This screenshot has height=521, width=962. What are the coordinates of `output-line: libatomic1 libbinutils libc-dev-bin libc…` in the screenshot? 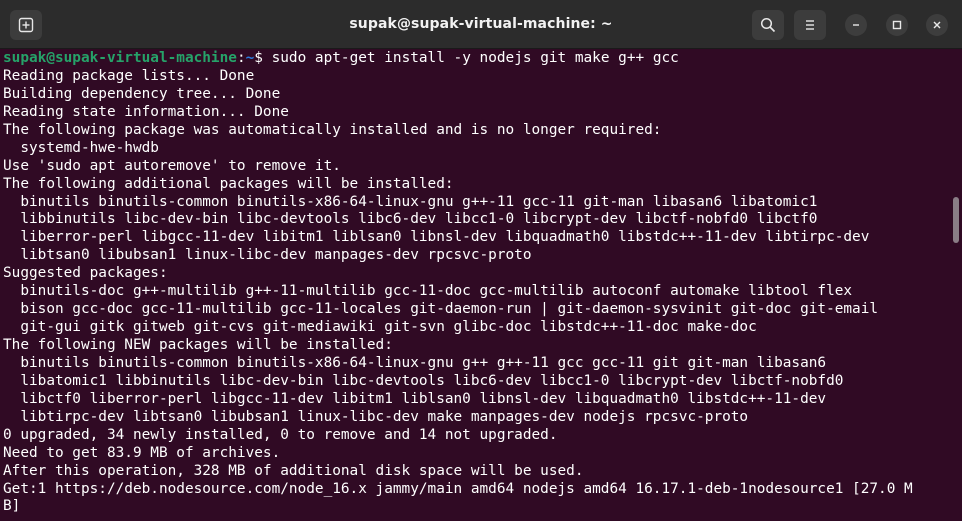 It's located at (423, 380).